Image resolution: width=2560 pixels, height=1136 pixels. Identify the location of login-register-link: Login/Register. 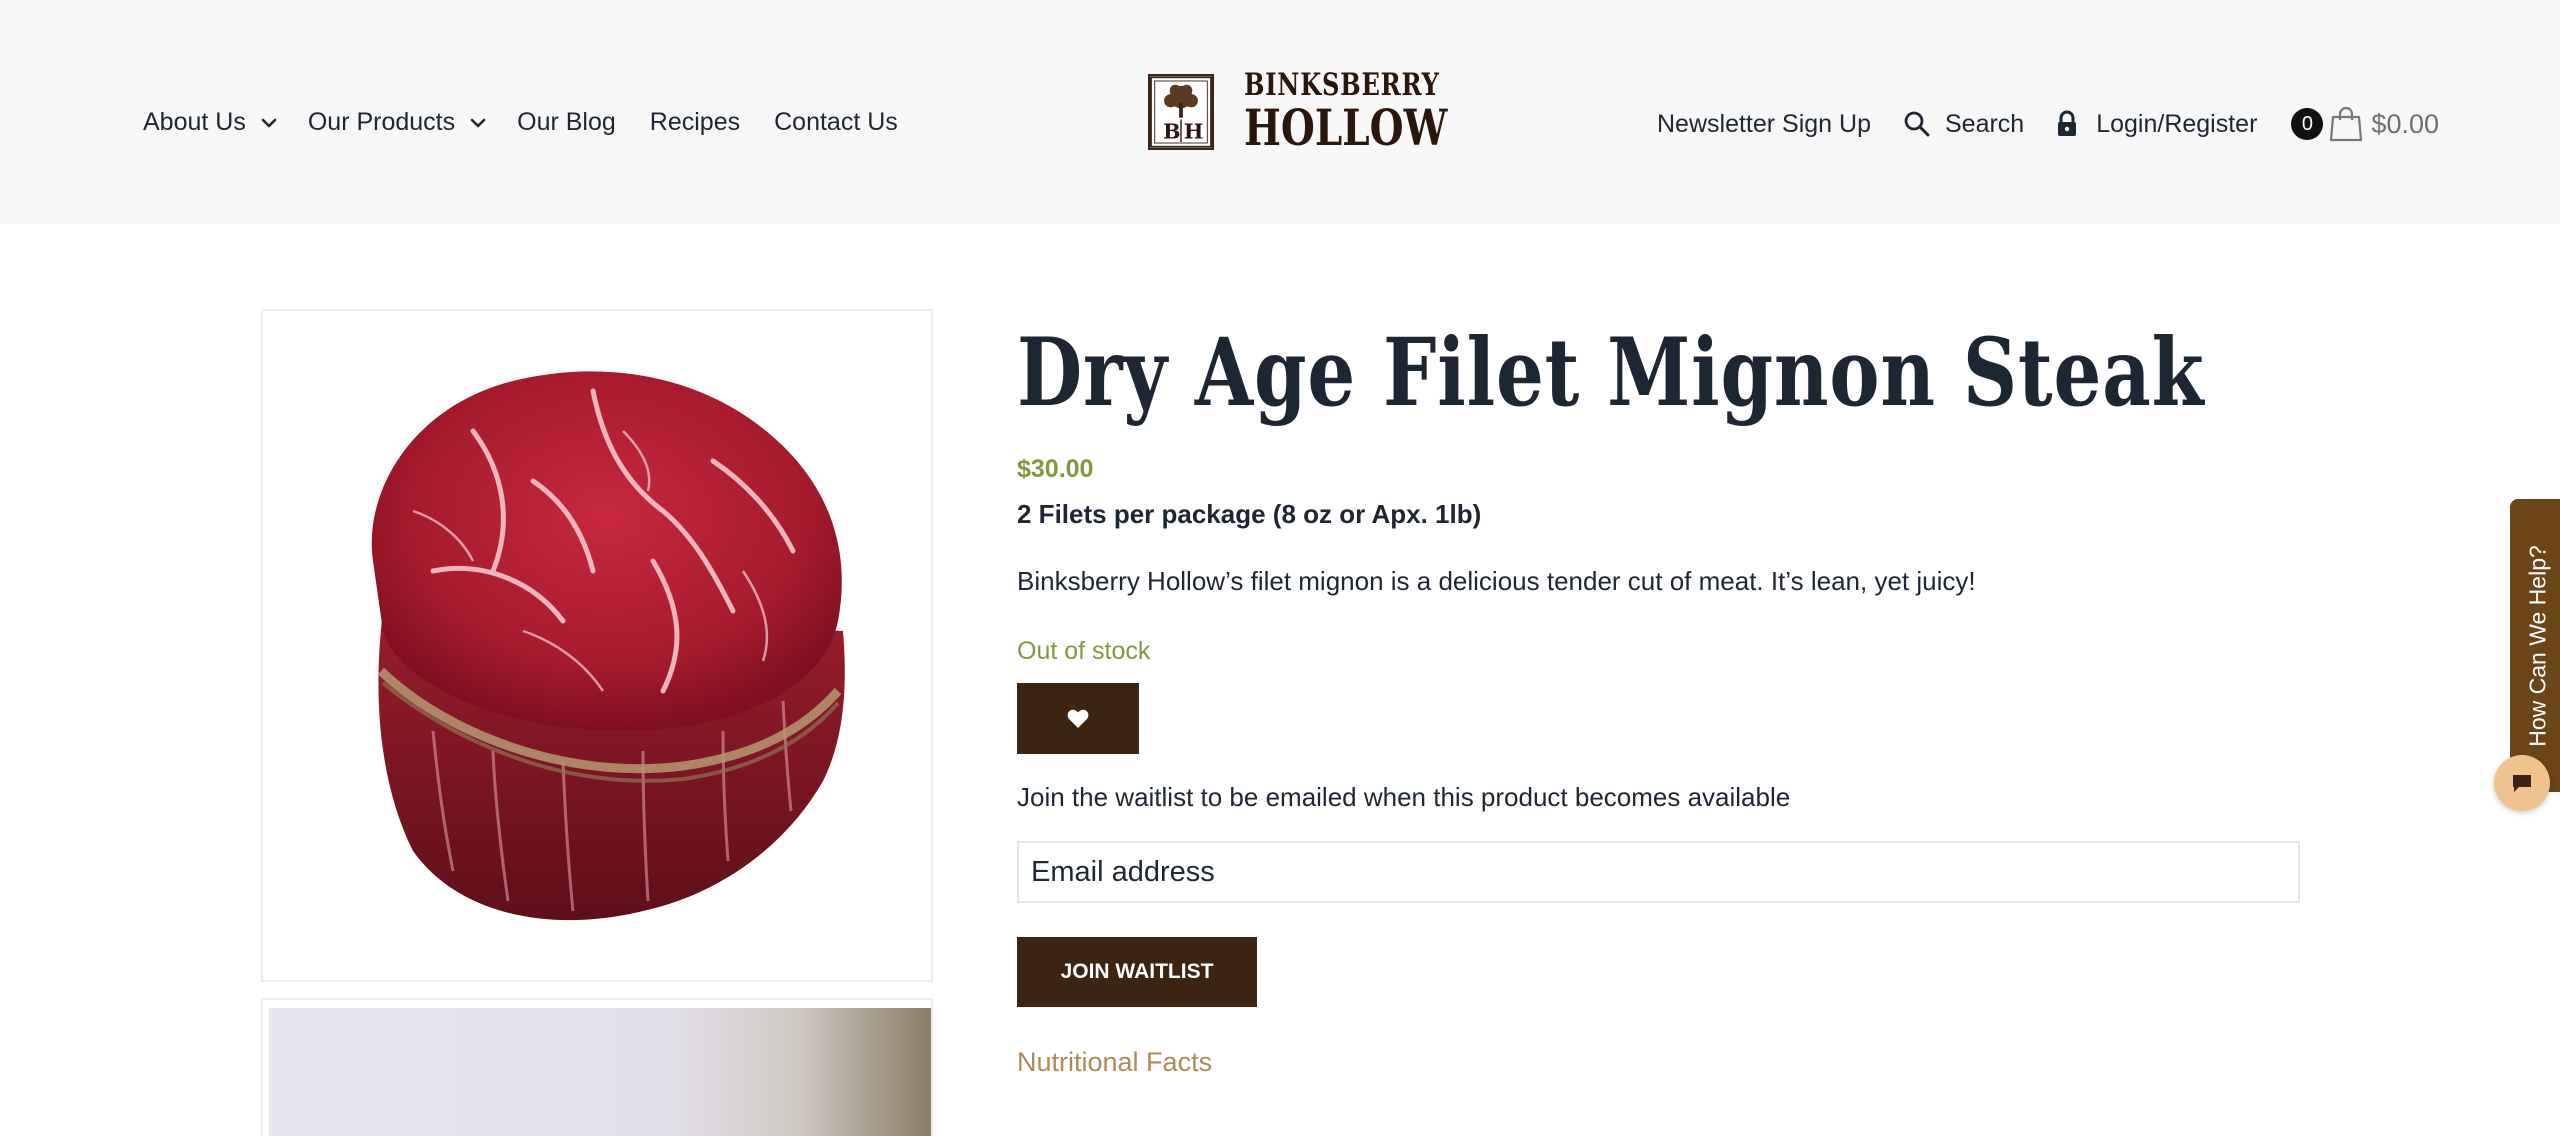
(2156, 124).